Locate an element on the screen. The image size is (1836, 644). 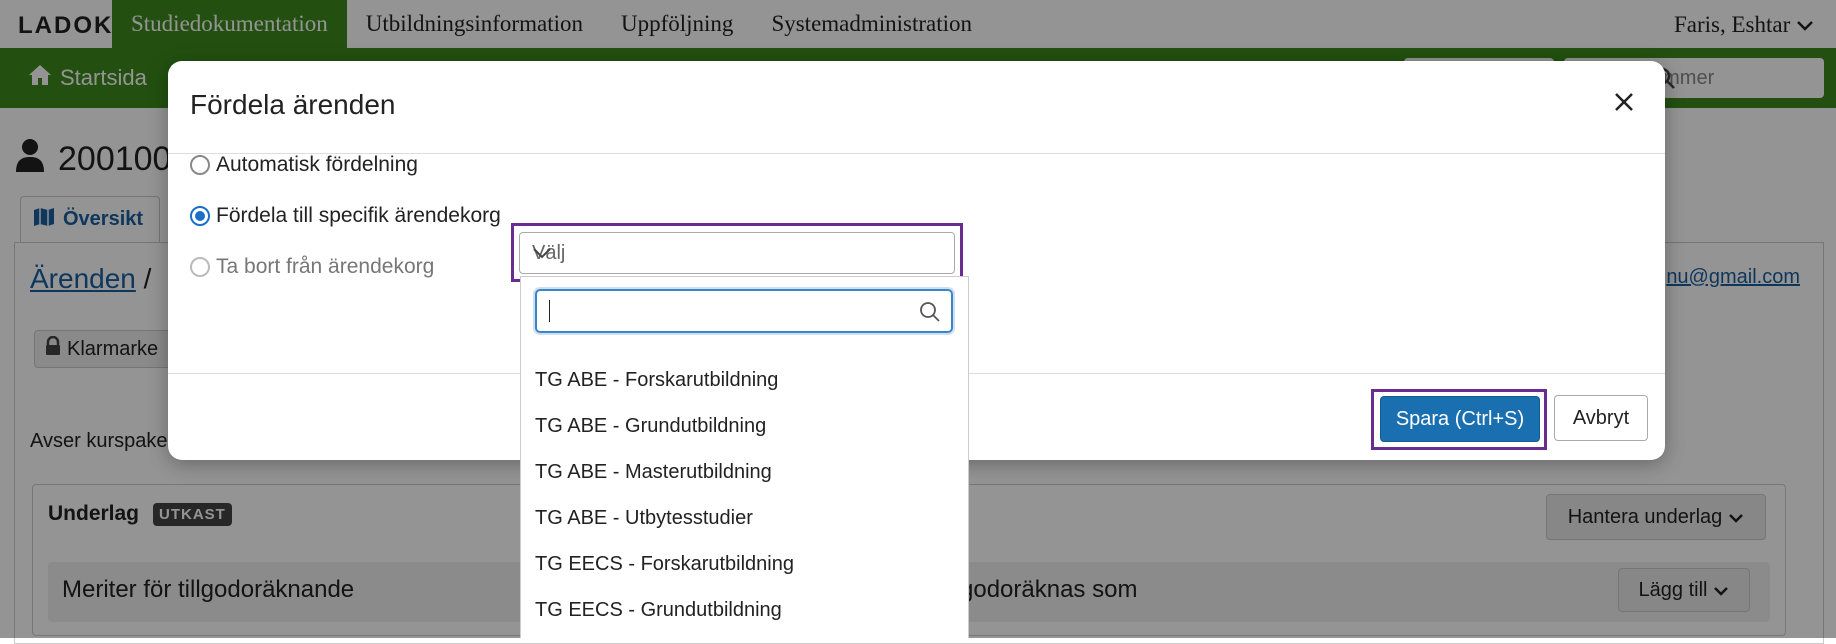
radio-label: Fördela till specifik ärendekorg is located at coordinates (358, 215).